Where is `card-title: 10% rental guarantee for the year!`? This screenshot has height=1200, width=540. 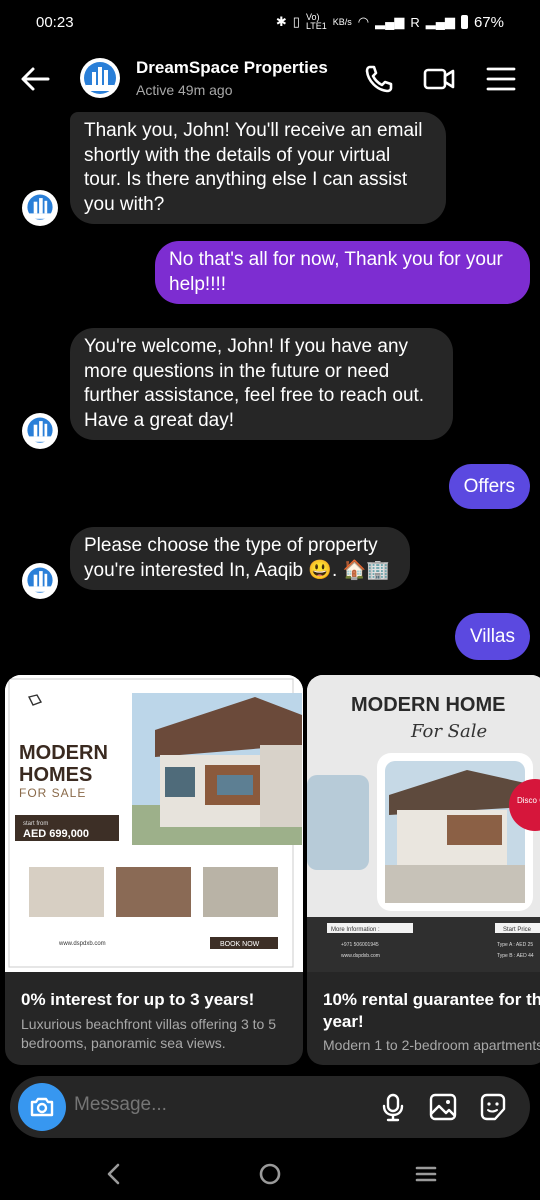
card-title: 10% rental guarantee for the year! is located at coordinates (431, 1010).